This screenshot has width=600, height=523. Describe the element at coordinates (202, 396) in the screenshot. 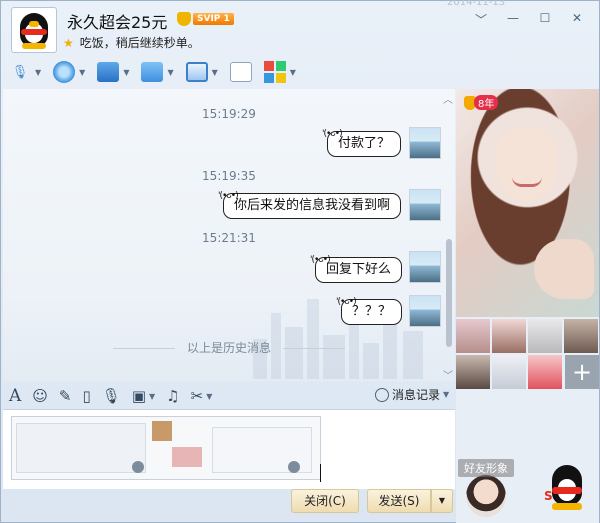

I see `scissors-icon: ✂ ▼` at that location.